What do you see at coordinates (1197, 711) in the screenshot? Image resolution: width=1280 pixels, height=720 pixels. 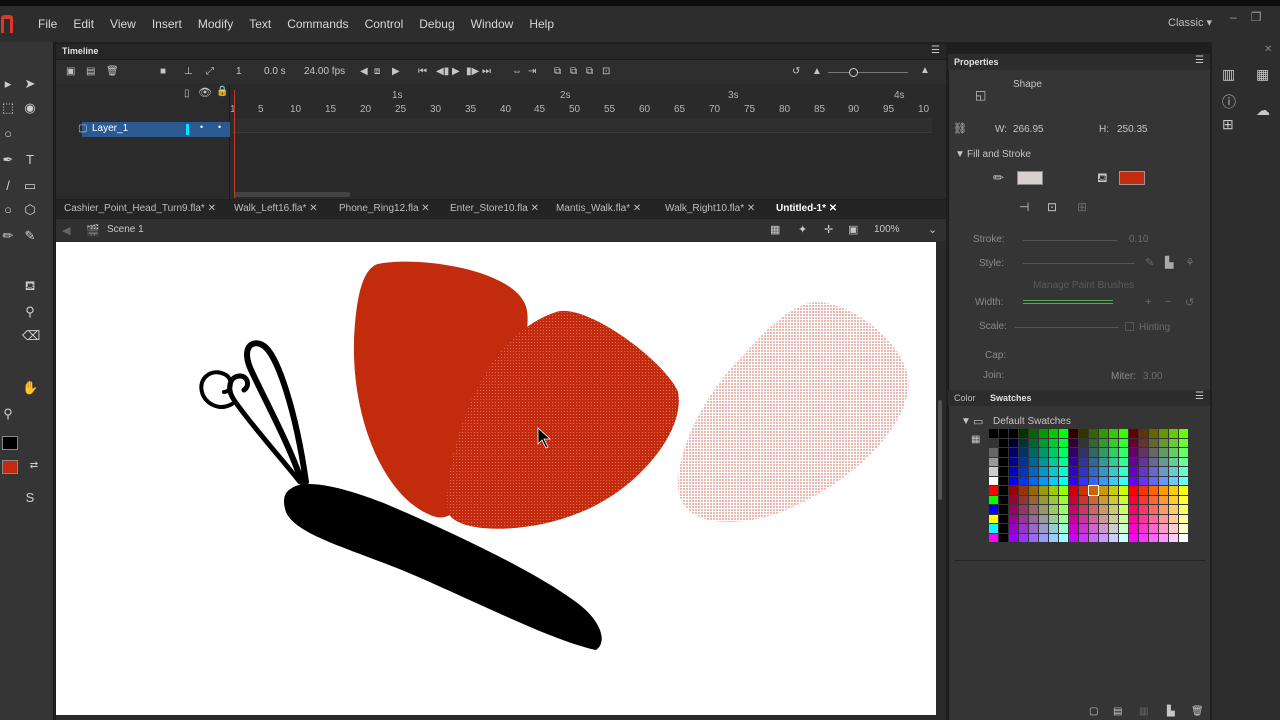 I see `delete-swatch-icon: 🗑` at bounding box center [1197, 711].